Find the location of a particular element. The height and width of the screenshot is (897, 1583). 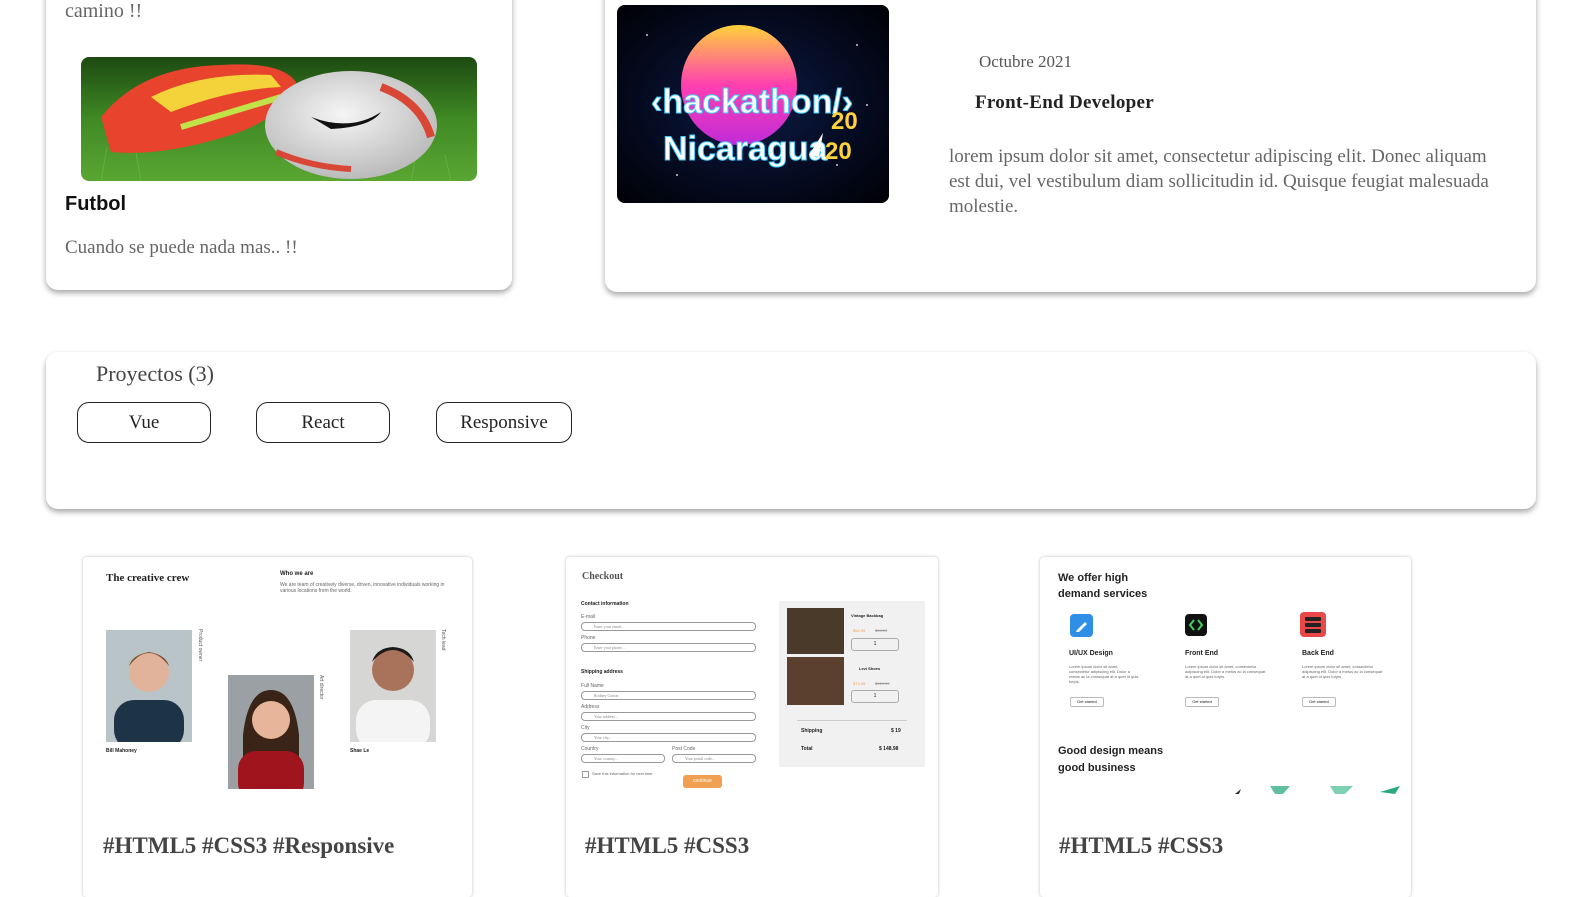

contact-label: Contact information is located at coordinates (605, 604).